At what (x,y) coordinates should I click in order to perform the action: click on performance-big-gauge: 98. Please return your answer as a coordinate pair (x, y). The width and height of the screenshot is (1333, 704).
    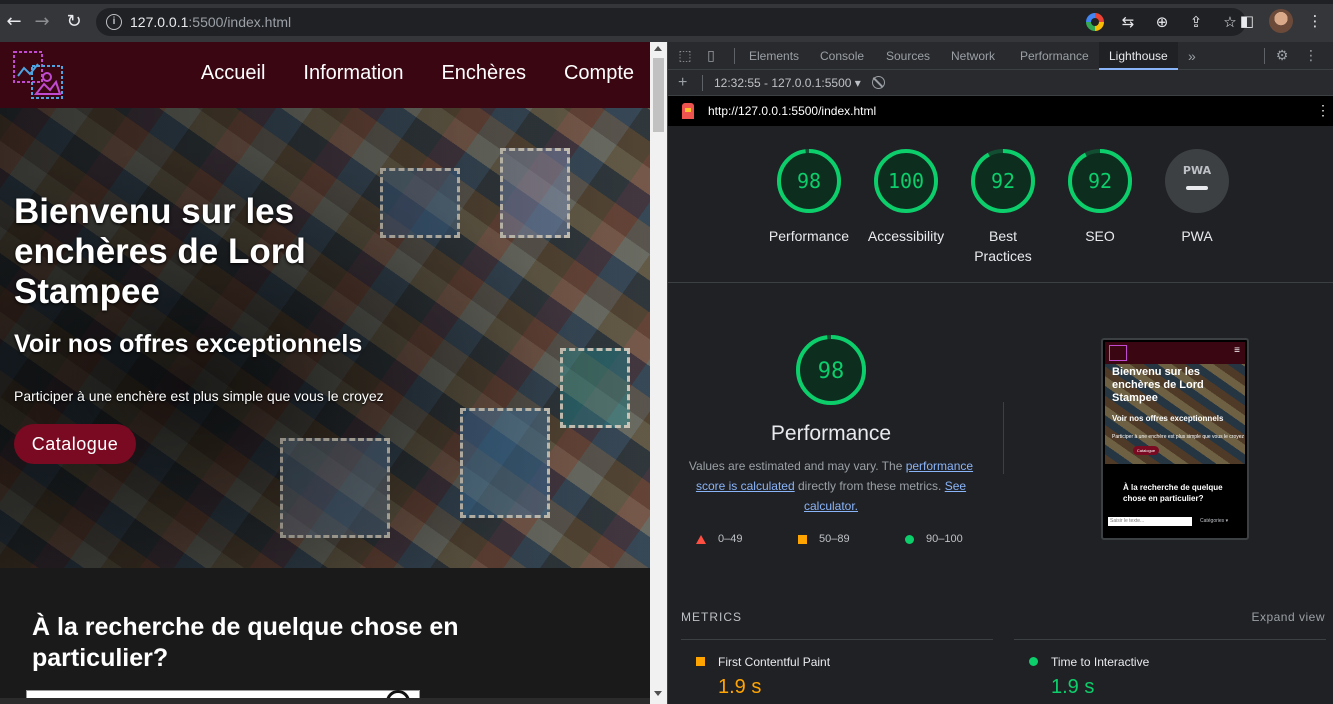
    Looking at the image, I should click on (831, 372).